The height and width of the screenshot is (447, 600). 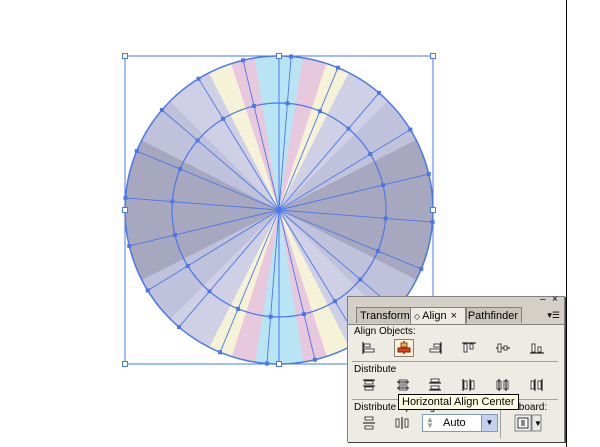 I want to click on panel-titlebar: – ×, so click(x=456, y=301).